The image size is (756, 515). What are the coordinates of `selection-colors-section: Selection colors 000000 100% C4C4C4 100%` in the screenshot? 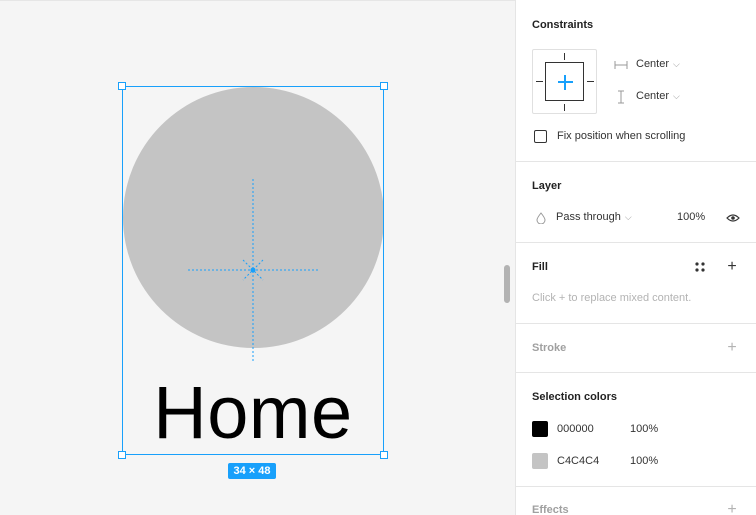 It's located at (636, 430).